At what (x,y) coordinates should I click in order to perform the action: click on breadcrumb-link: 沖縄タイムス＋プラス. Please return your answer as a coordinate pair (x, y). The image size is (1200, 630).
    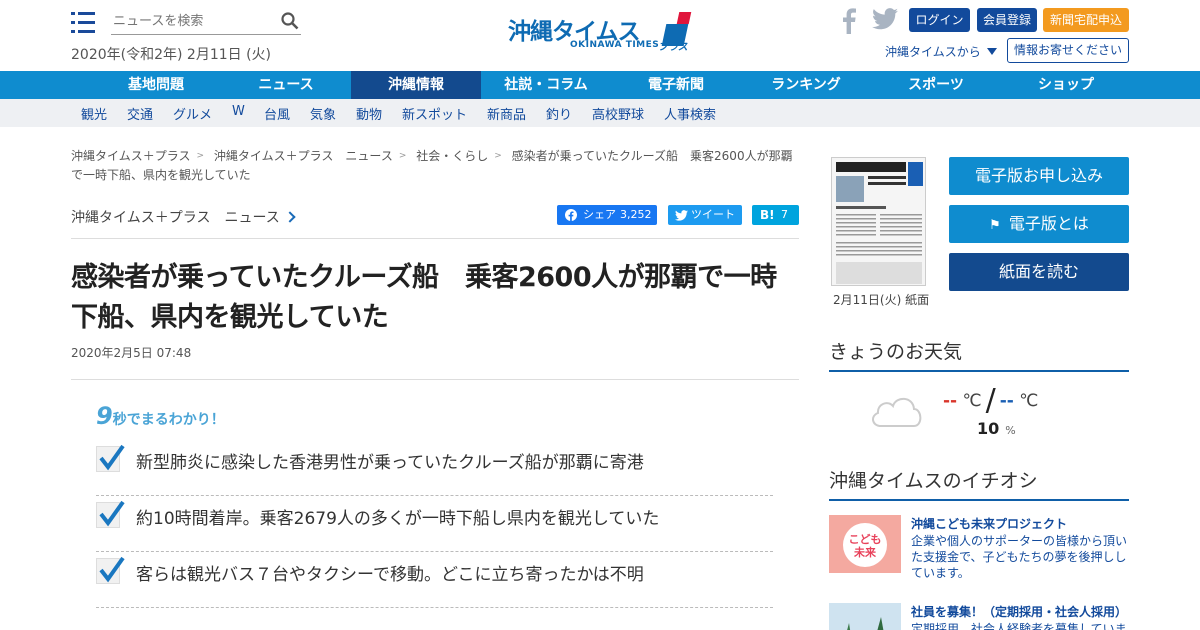
    Looking at the image, I should click on (131, 156).